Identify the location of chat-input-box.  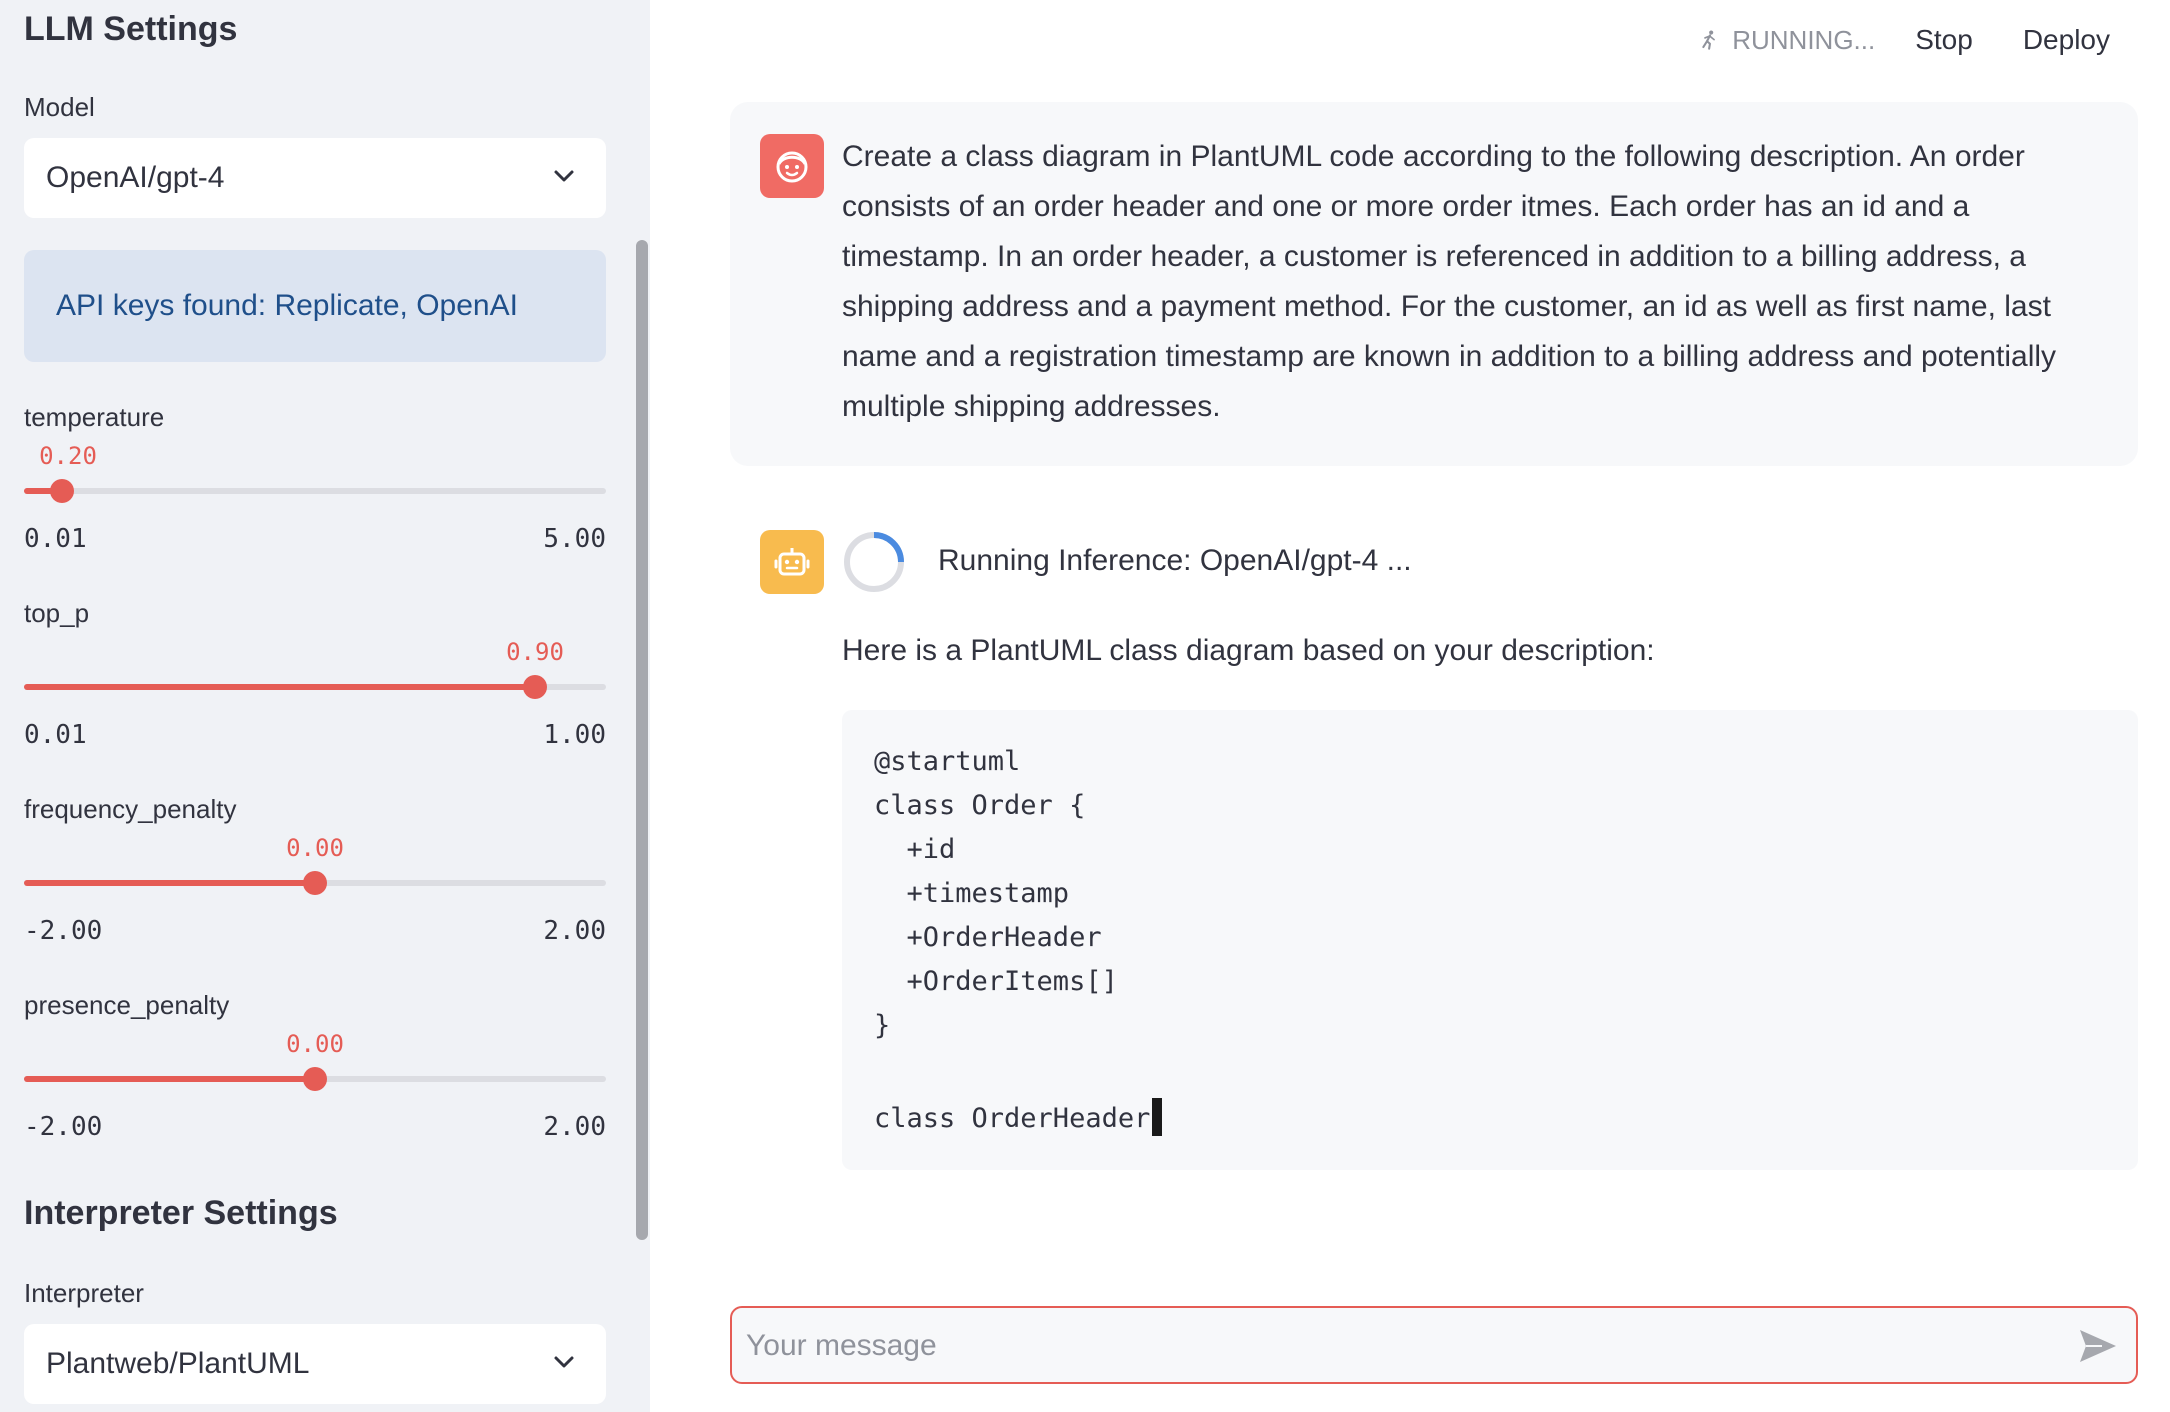
(1434, 1345).